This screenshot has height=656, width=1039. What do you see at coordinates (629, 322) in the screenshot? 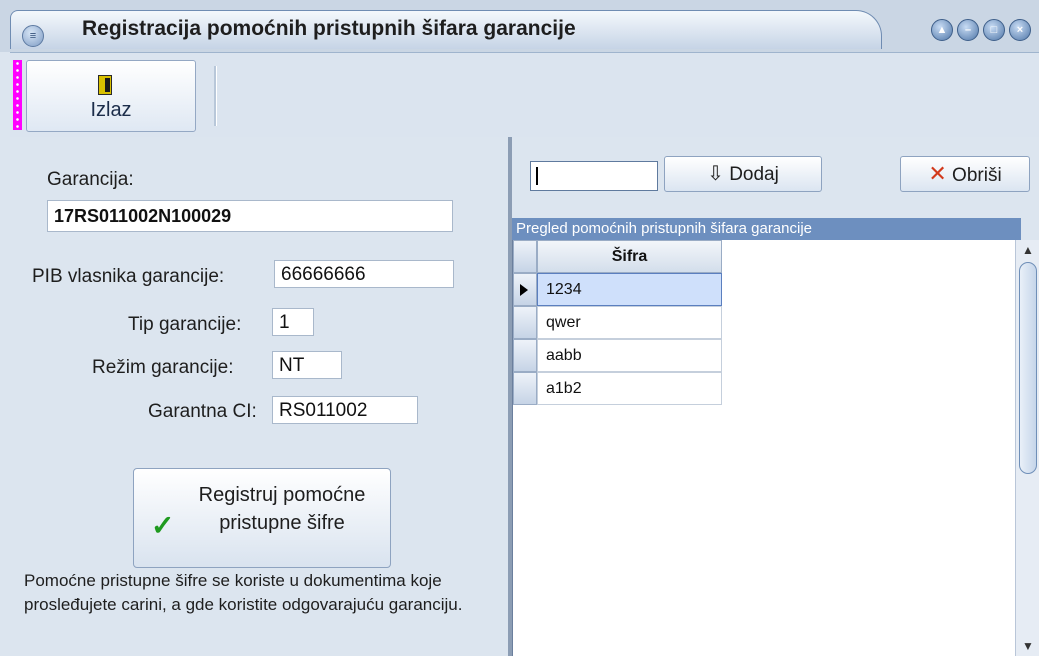
I see `table-cell: qwer` at bounding box center [629, 322].